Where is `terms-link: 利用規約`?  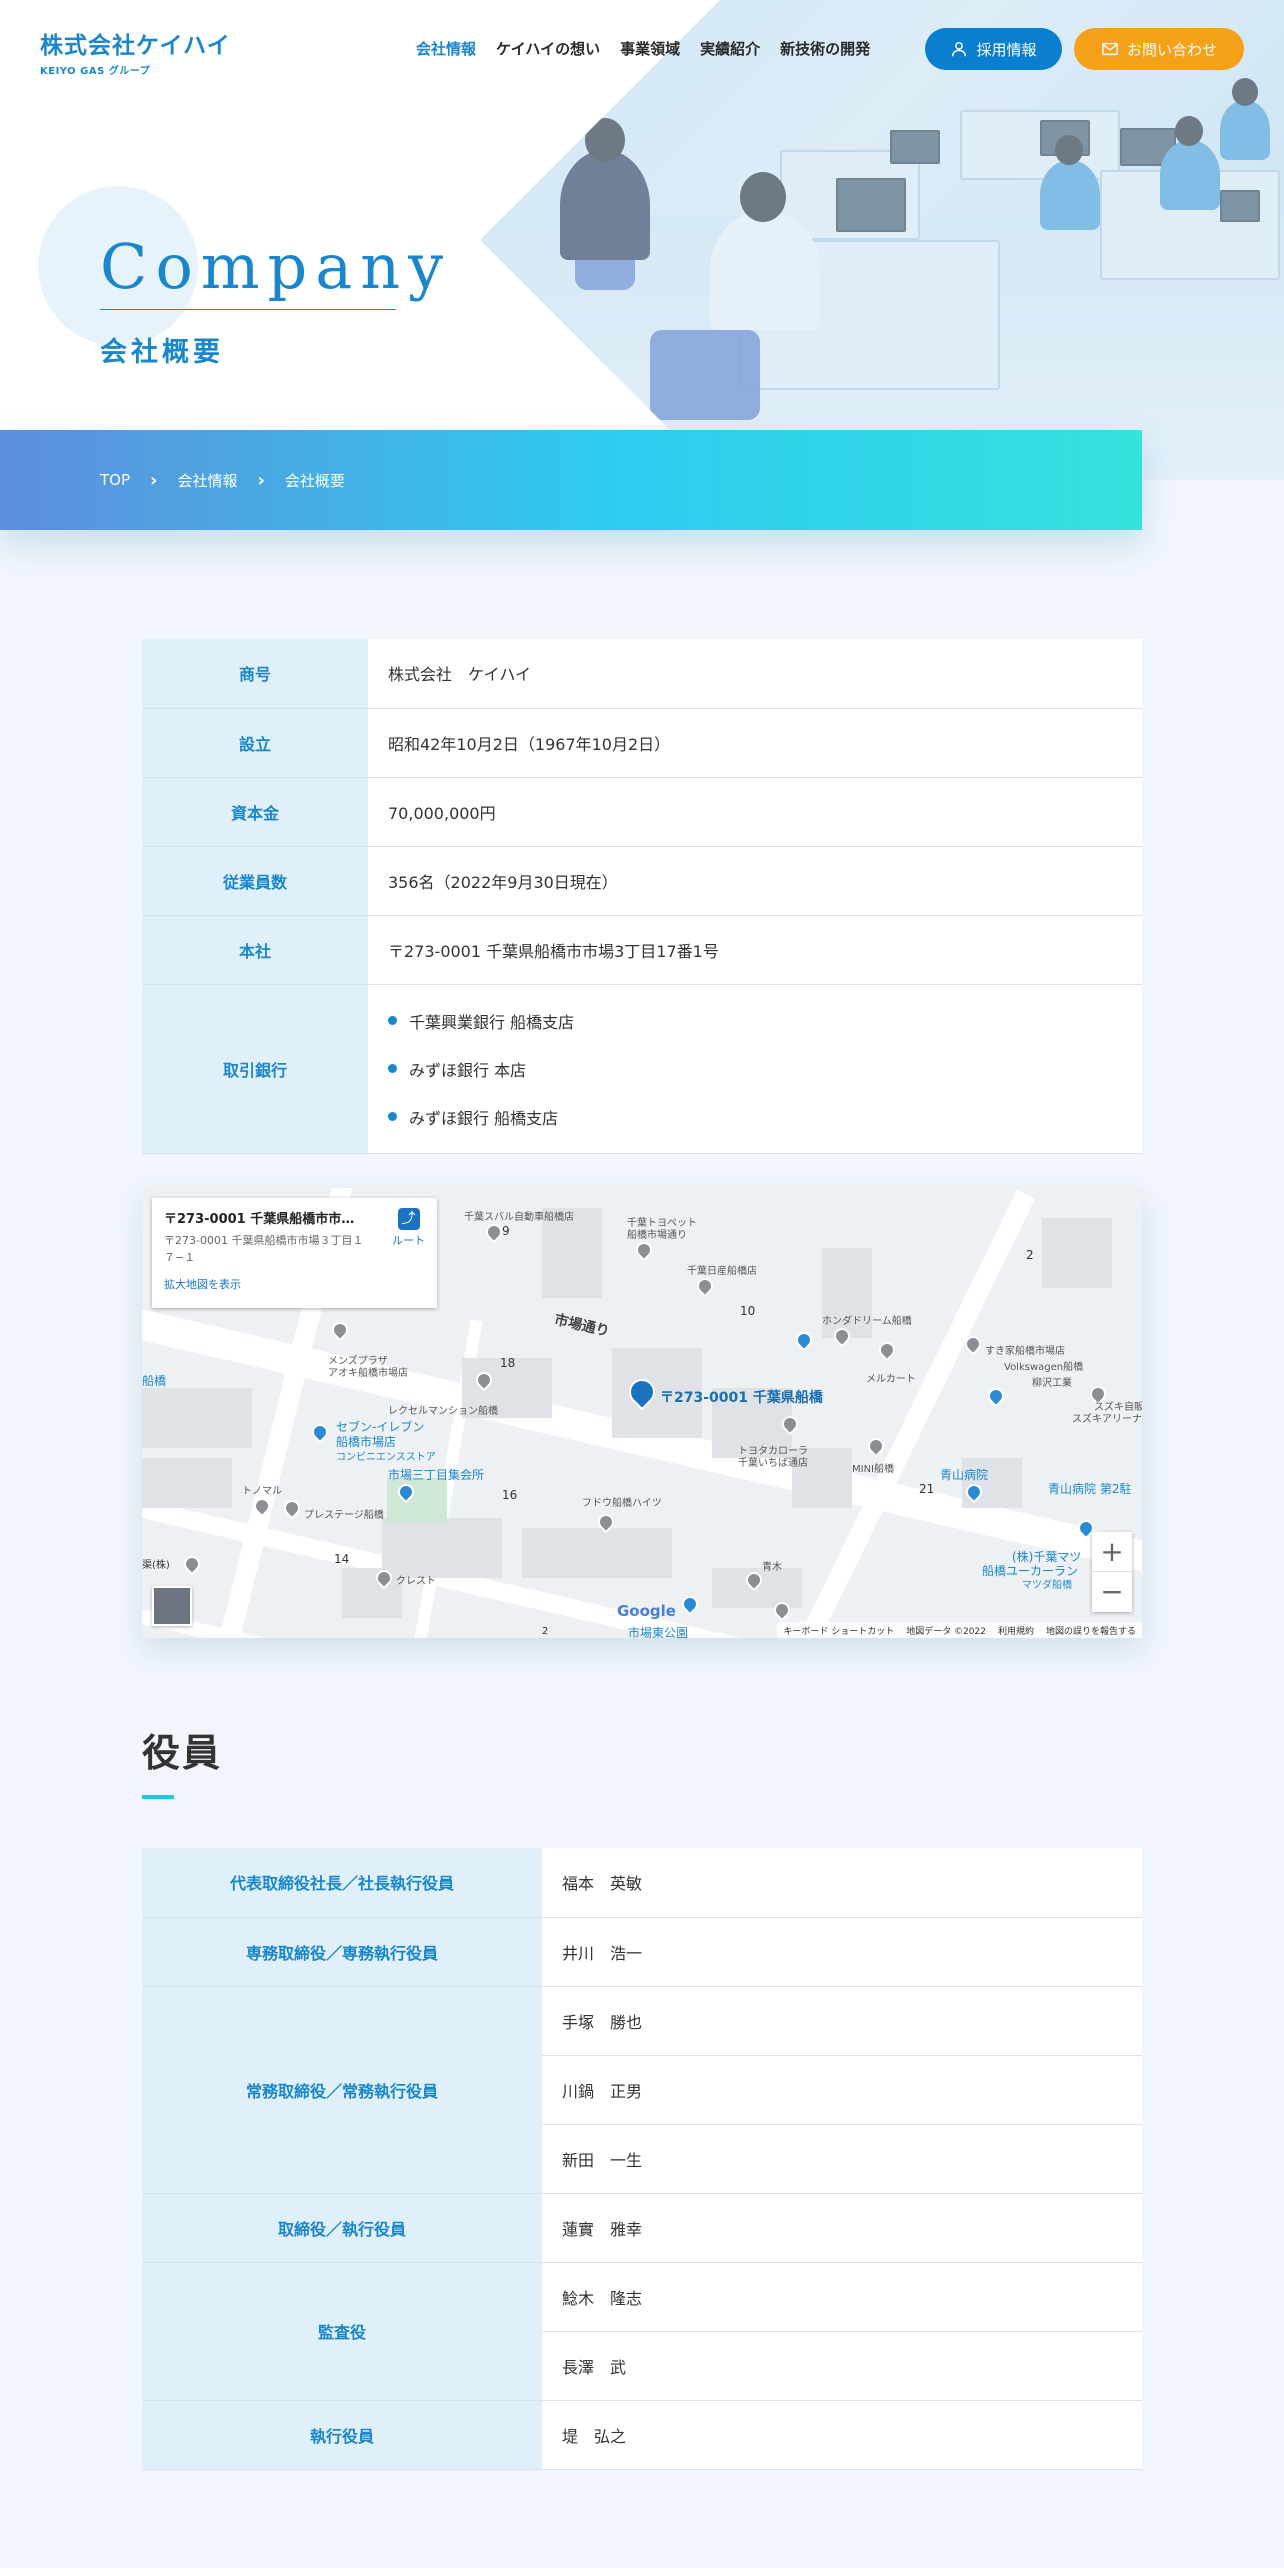
terms-link: 利用規約 is located at coordinates (1016, 1630).